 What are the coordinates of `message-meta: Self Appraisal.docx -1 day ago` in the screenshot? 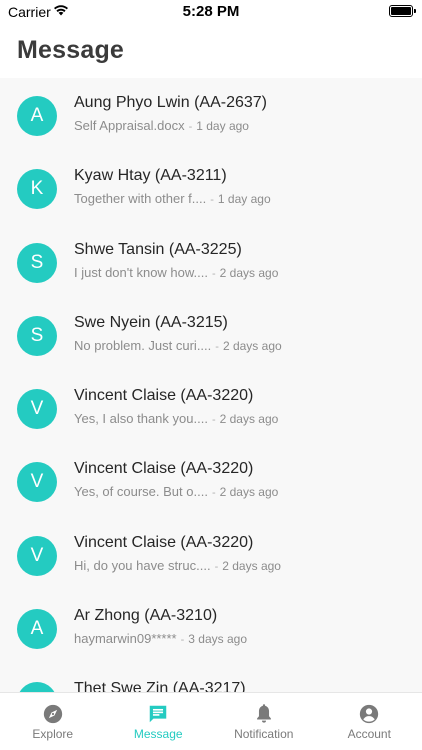 It's located at (161, 125).